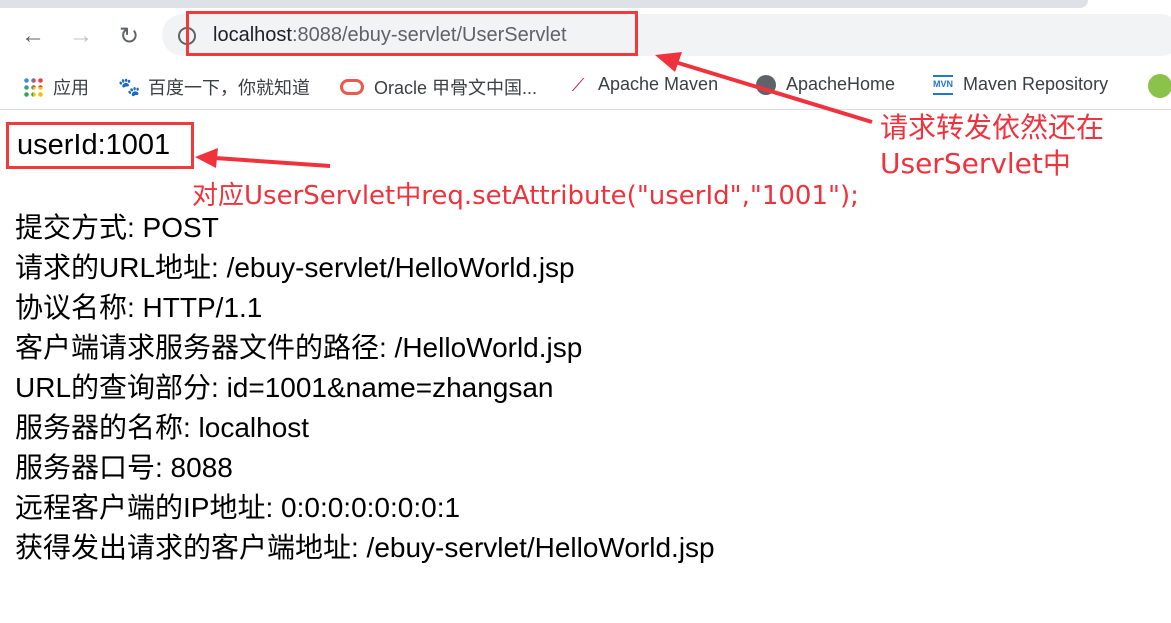 The width and height of the screenshot is (1171, 623). Describe the element at coordinates (766, 84) in the screenshot. I see `globe-icon` at that location.